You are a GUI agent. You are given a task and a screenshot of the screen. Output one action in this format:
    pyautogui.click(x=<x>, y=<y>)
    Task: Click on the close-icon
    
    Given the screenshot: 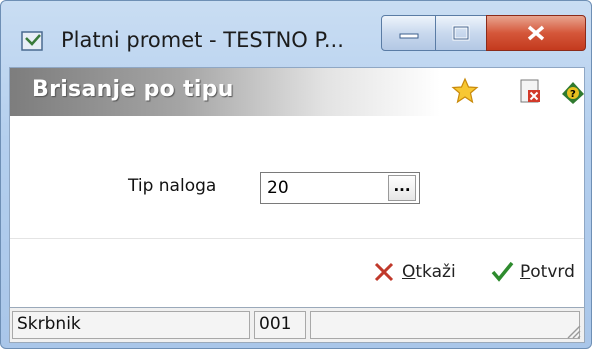 What is the action you would take?
    pyautogui.click(x=536, y=33)
    